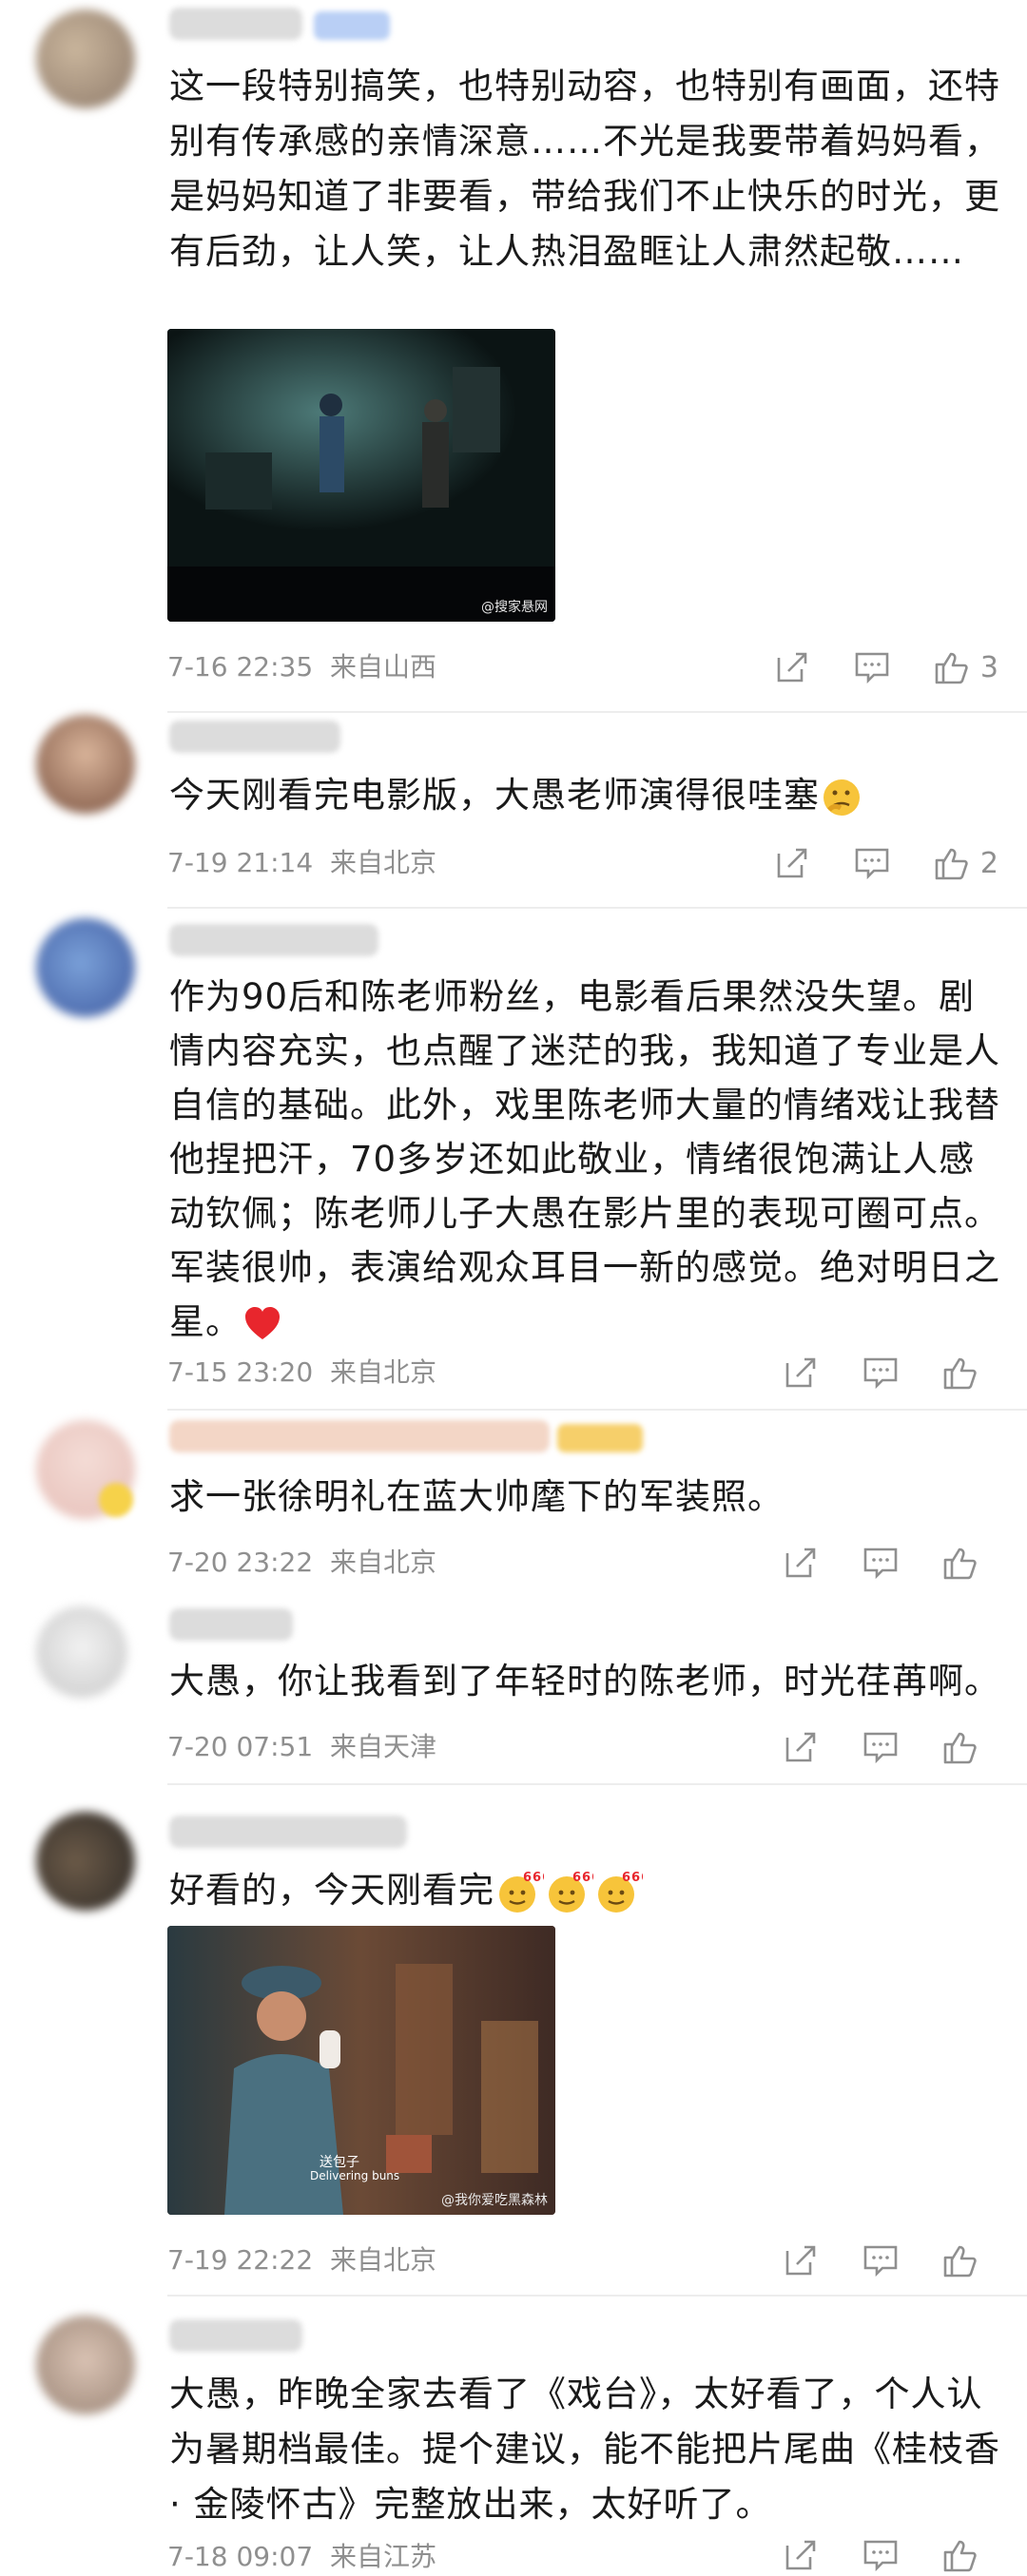  I want to click on action-bar: 2, so click(864, 863).